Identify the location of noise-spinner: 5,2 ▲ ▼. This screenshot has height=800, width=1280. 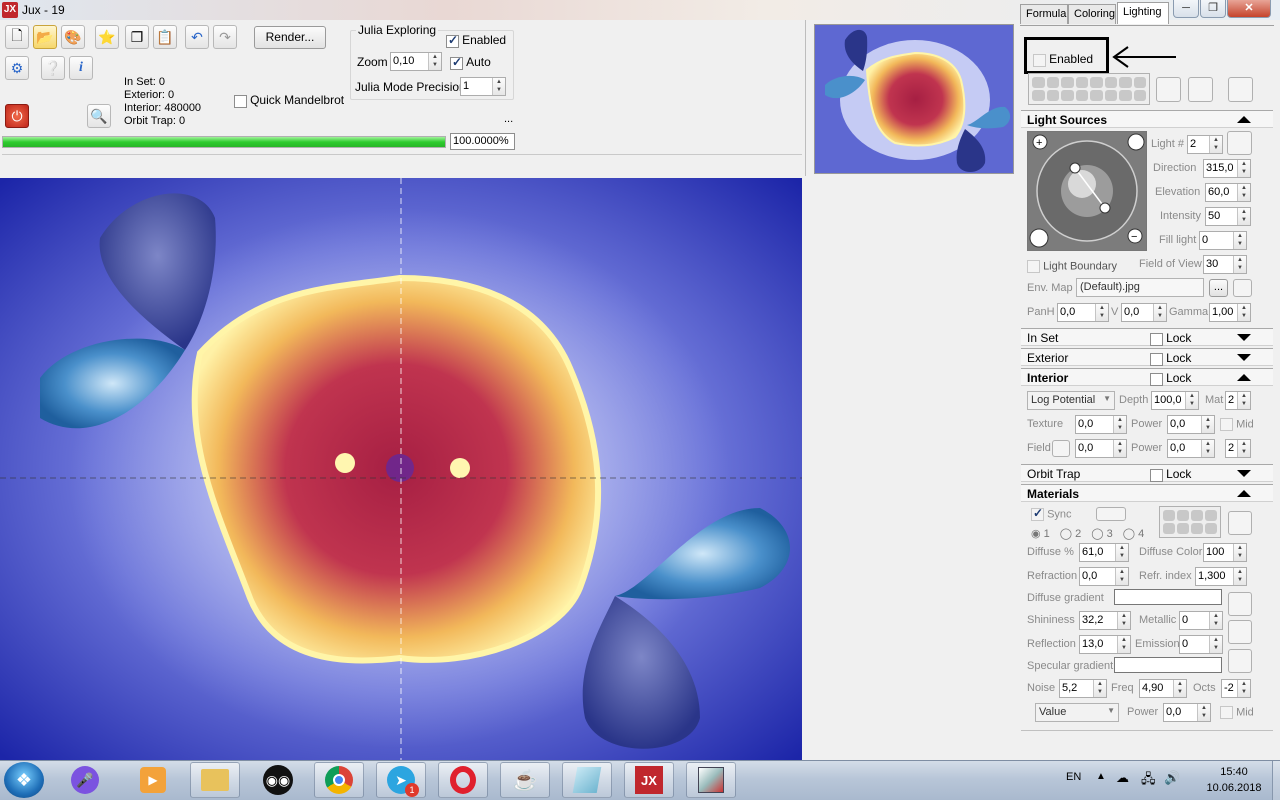
(1083, 688).